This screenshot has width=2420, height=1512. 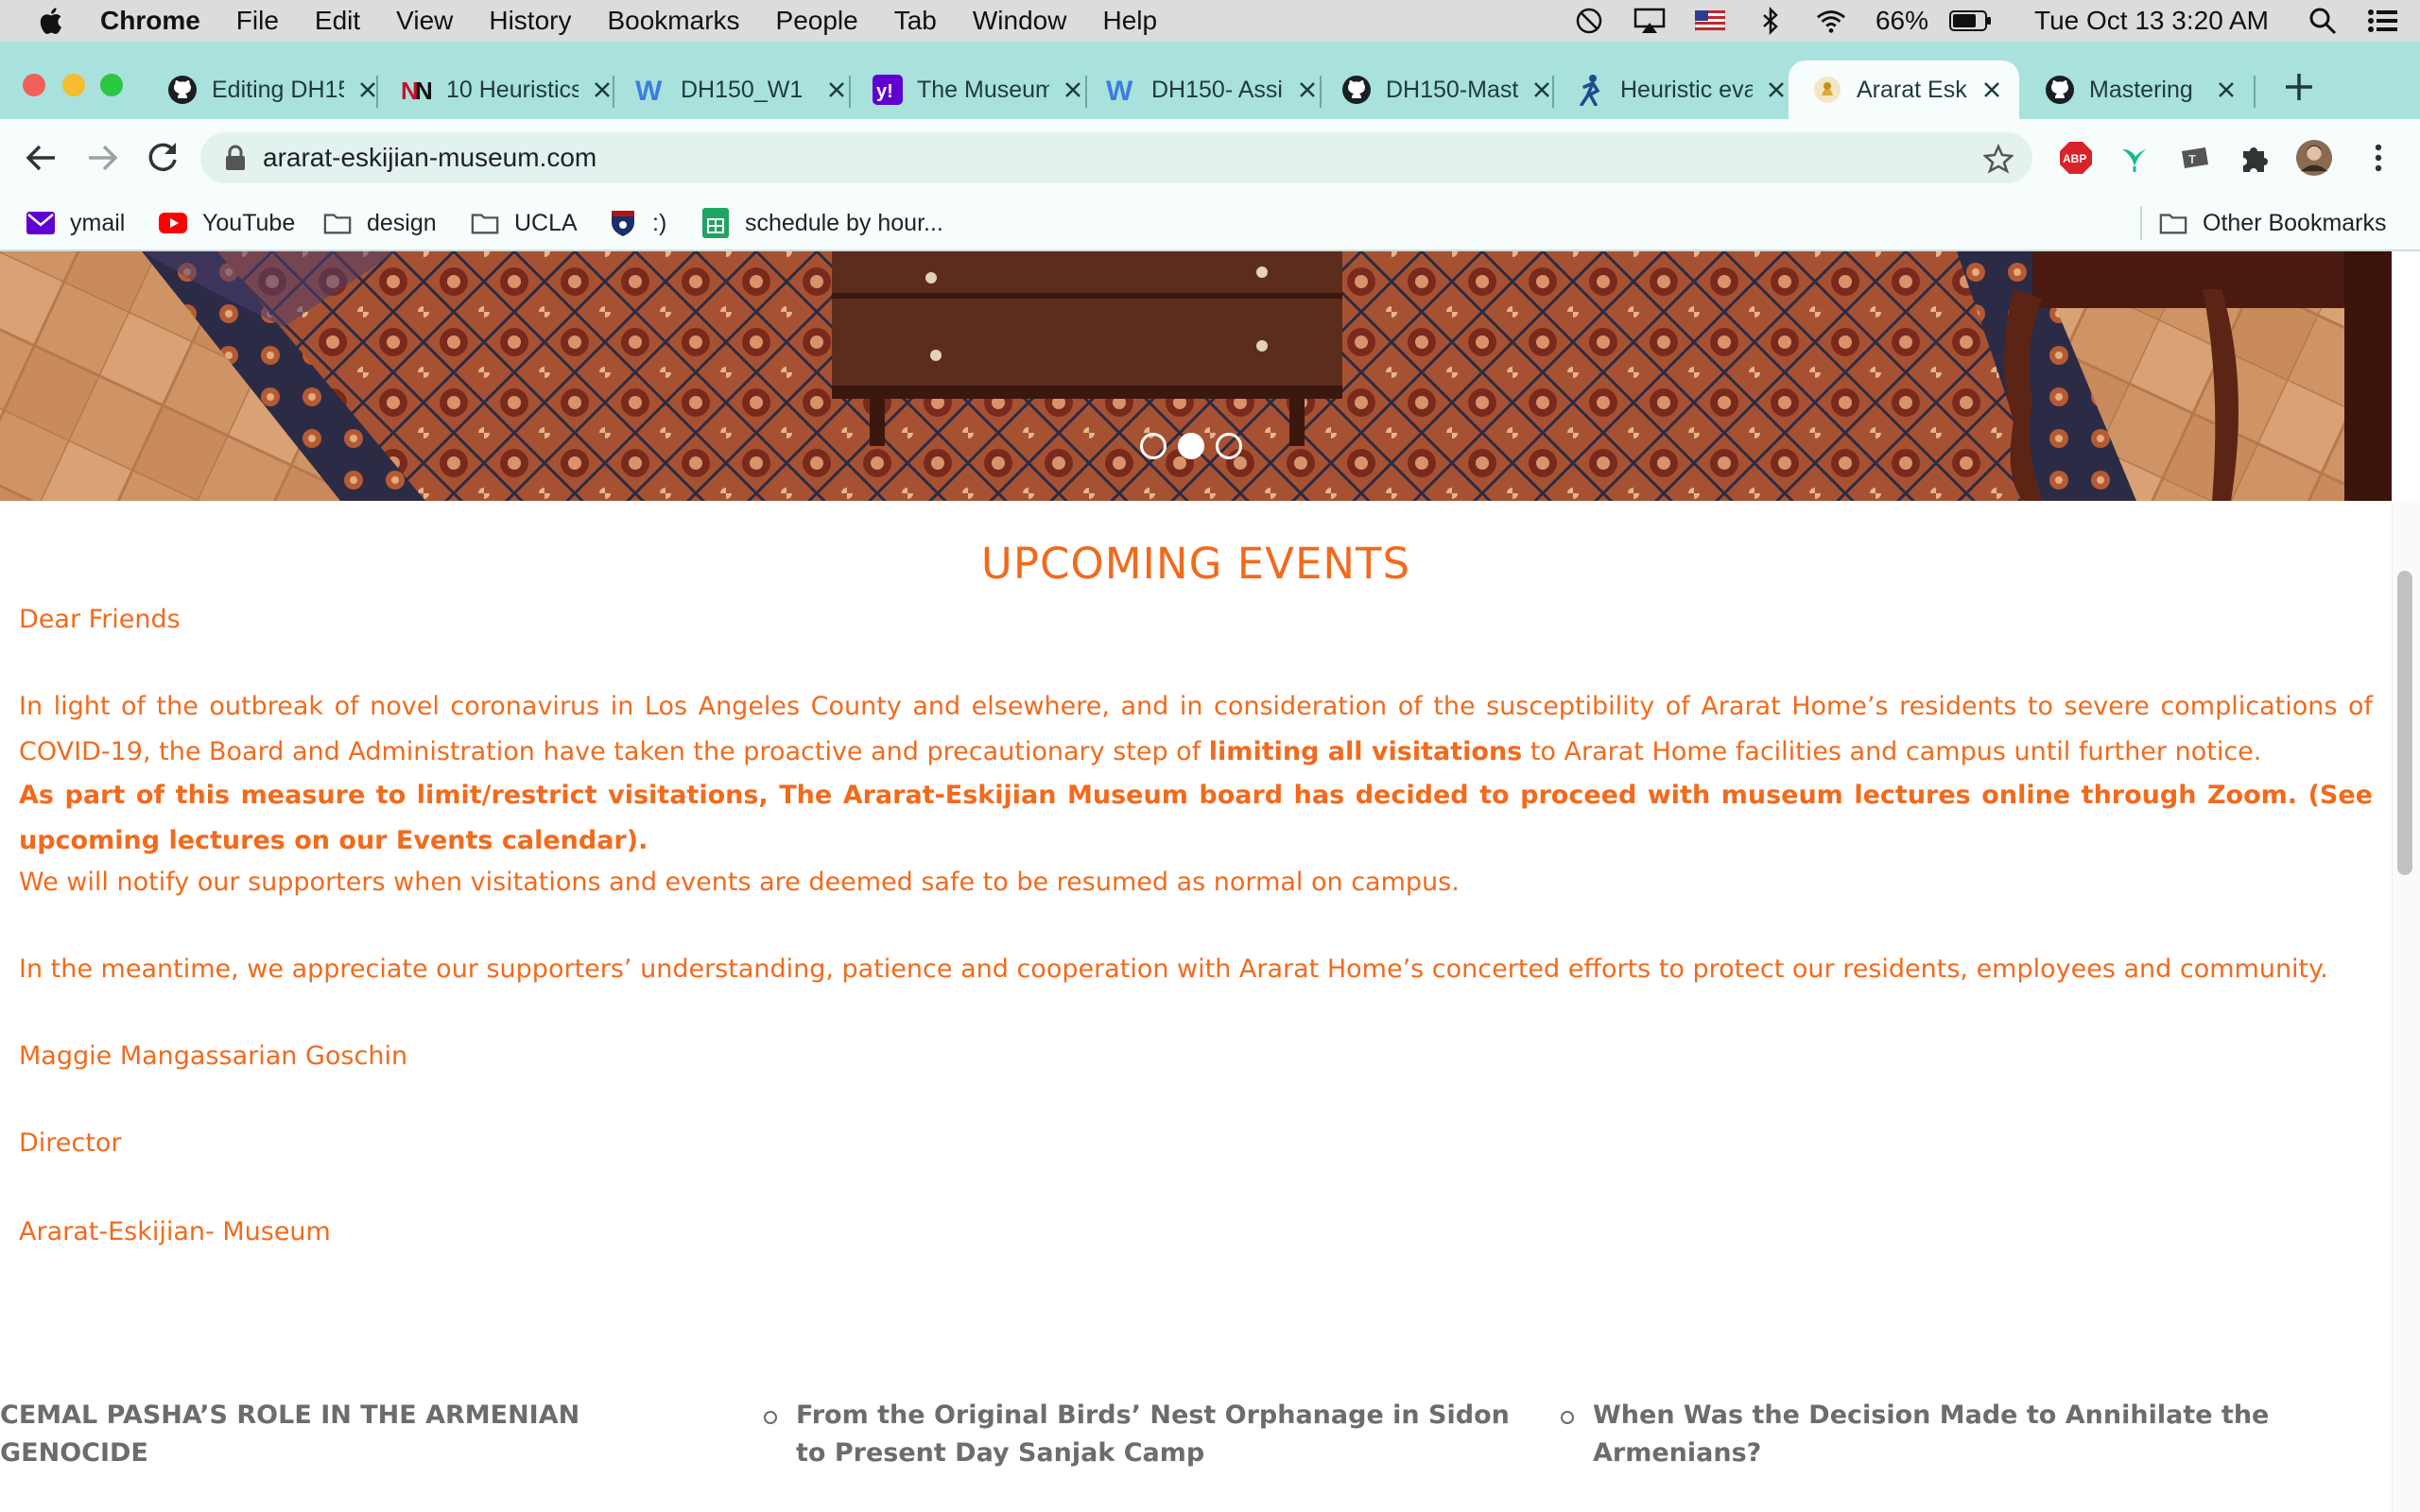 What do you see at coordinates (175, 1231) in the screenshot?
I see `signature-org: Ararat-Eskijian- Museum` at bounding box center [175, 1231].